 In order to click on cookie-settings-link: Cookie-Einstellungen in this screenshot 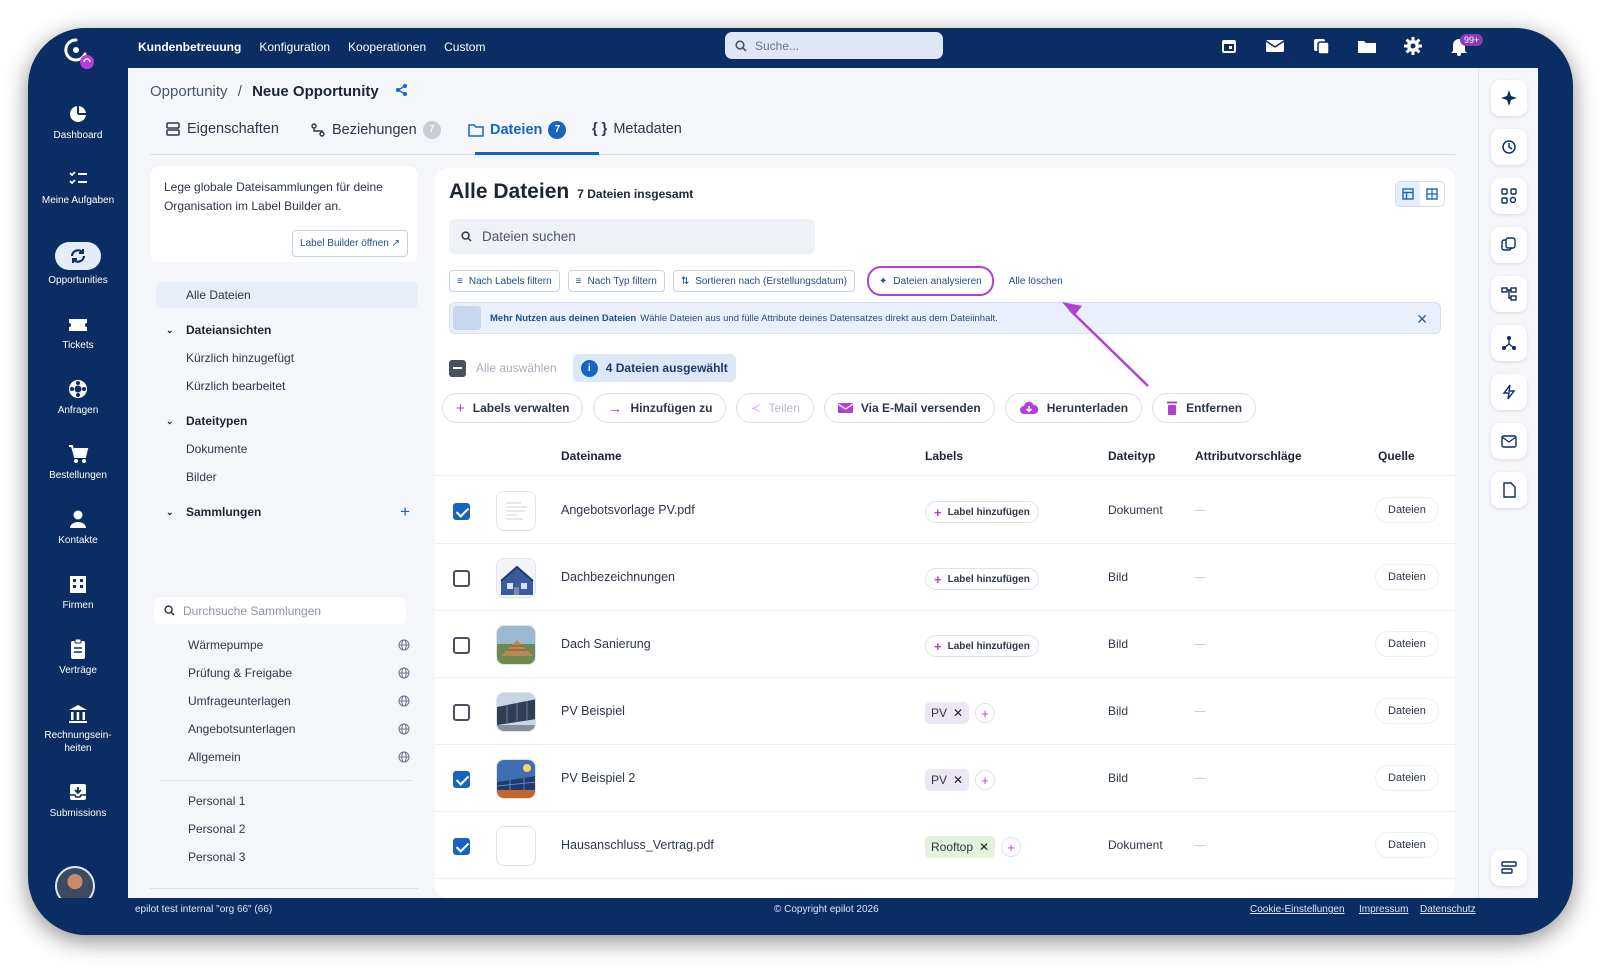, I will do `click(1297, 909)`.